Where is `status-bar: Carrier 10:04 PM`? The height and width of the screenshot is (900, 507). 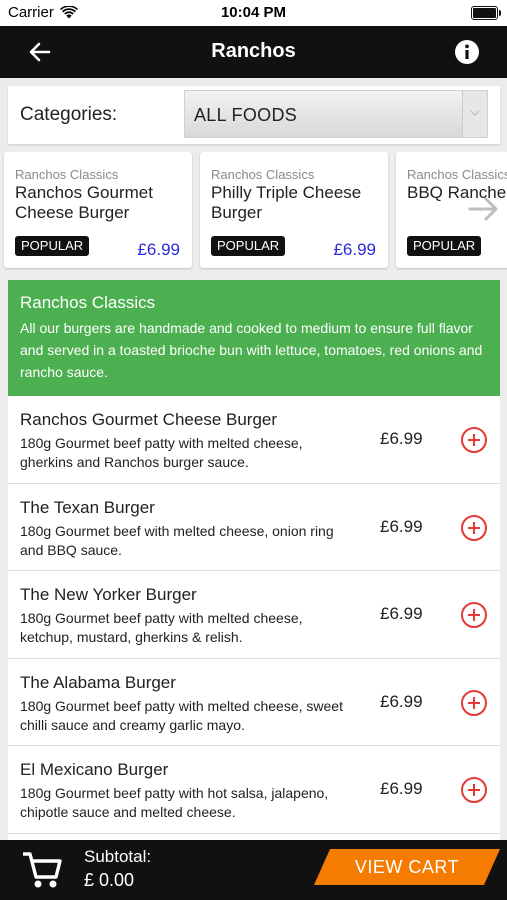
status-bar: Carrier 10:04 PM is located at coordinates (253, 13).